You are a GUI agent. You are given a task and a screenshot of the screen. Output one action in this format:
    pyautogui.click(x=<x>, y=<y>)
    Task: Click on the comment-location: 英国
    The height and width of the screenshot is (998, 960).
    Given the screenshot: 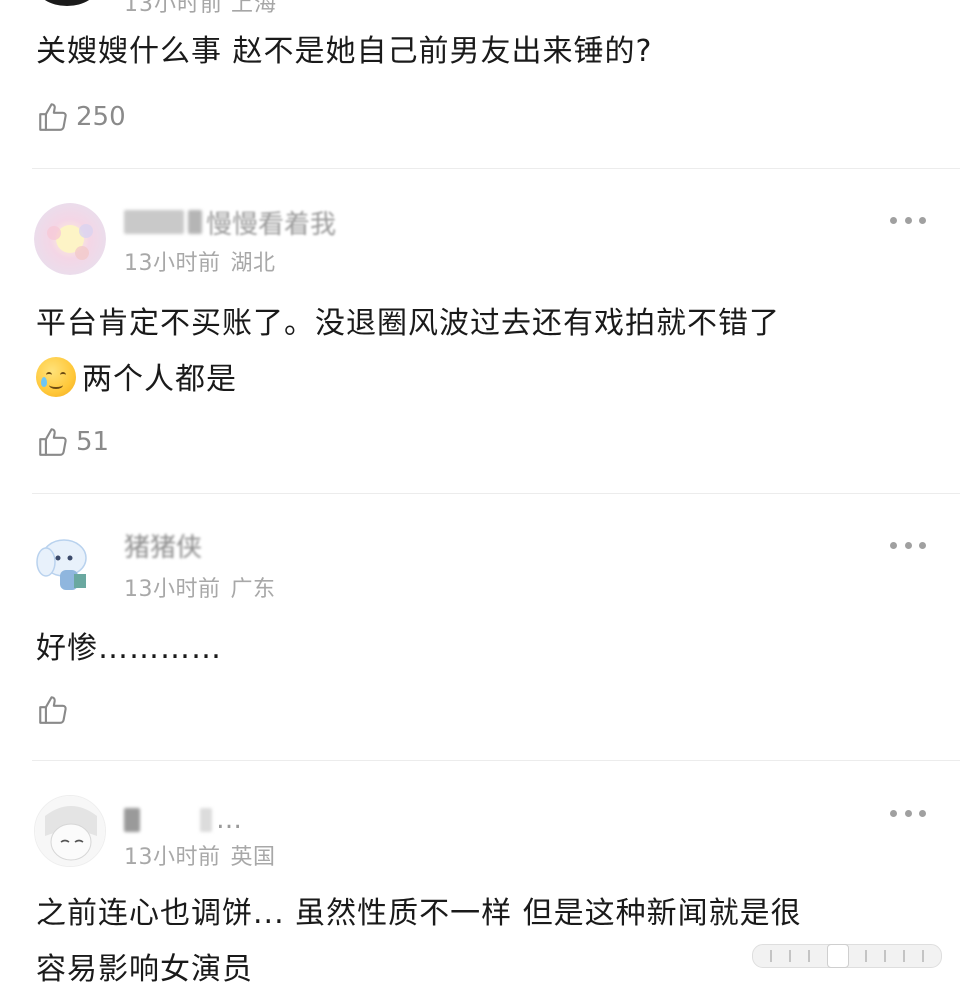 What is the action you would take?
    pyautogui.click(x=253, y=857)
    